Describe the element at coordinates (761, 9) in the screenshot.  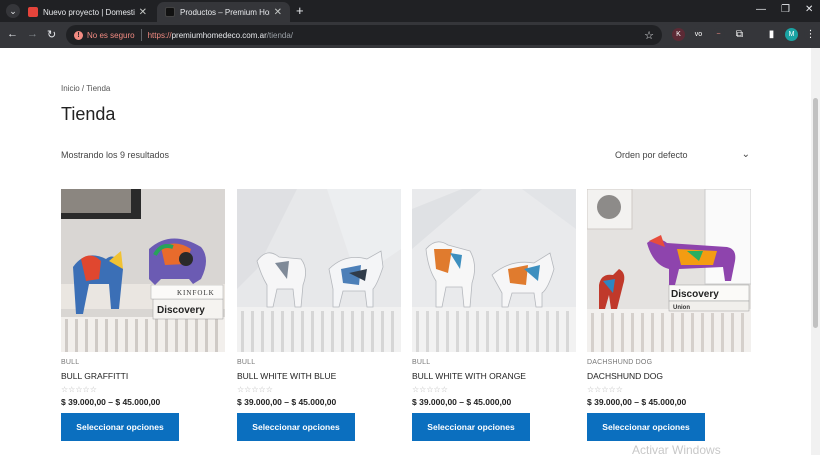
I see `minimize-icon: —` at that location.